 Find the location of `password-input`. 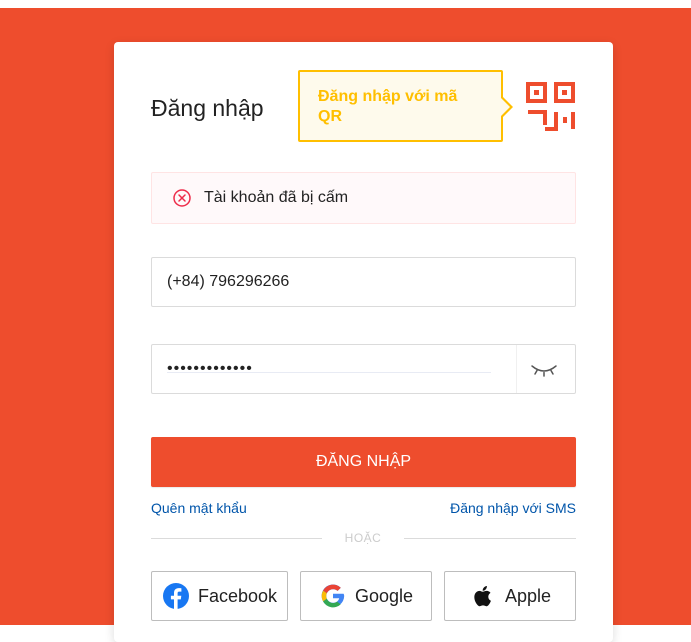

password-input is located at coordinates (322, 369).